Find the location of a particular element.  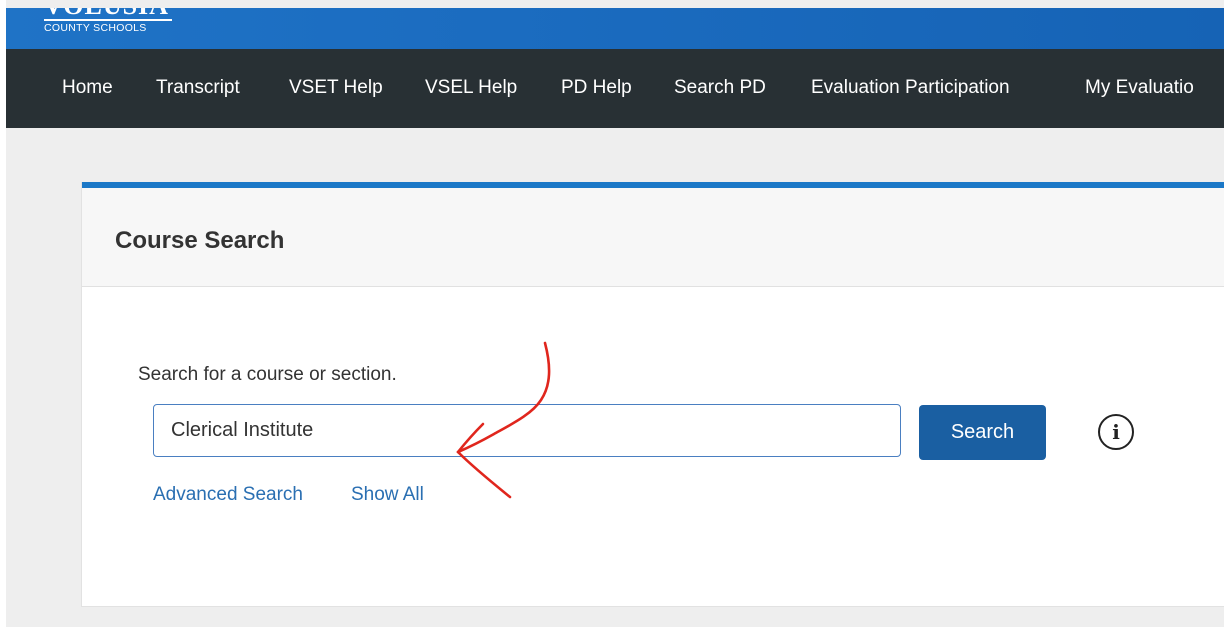

search-button: Search is located at coordinates (982, 432).